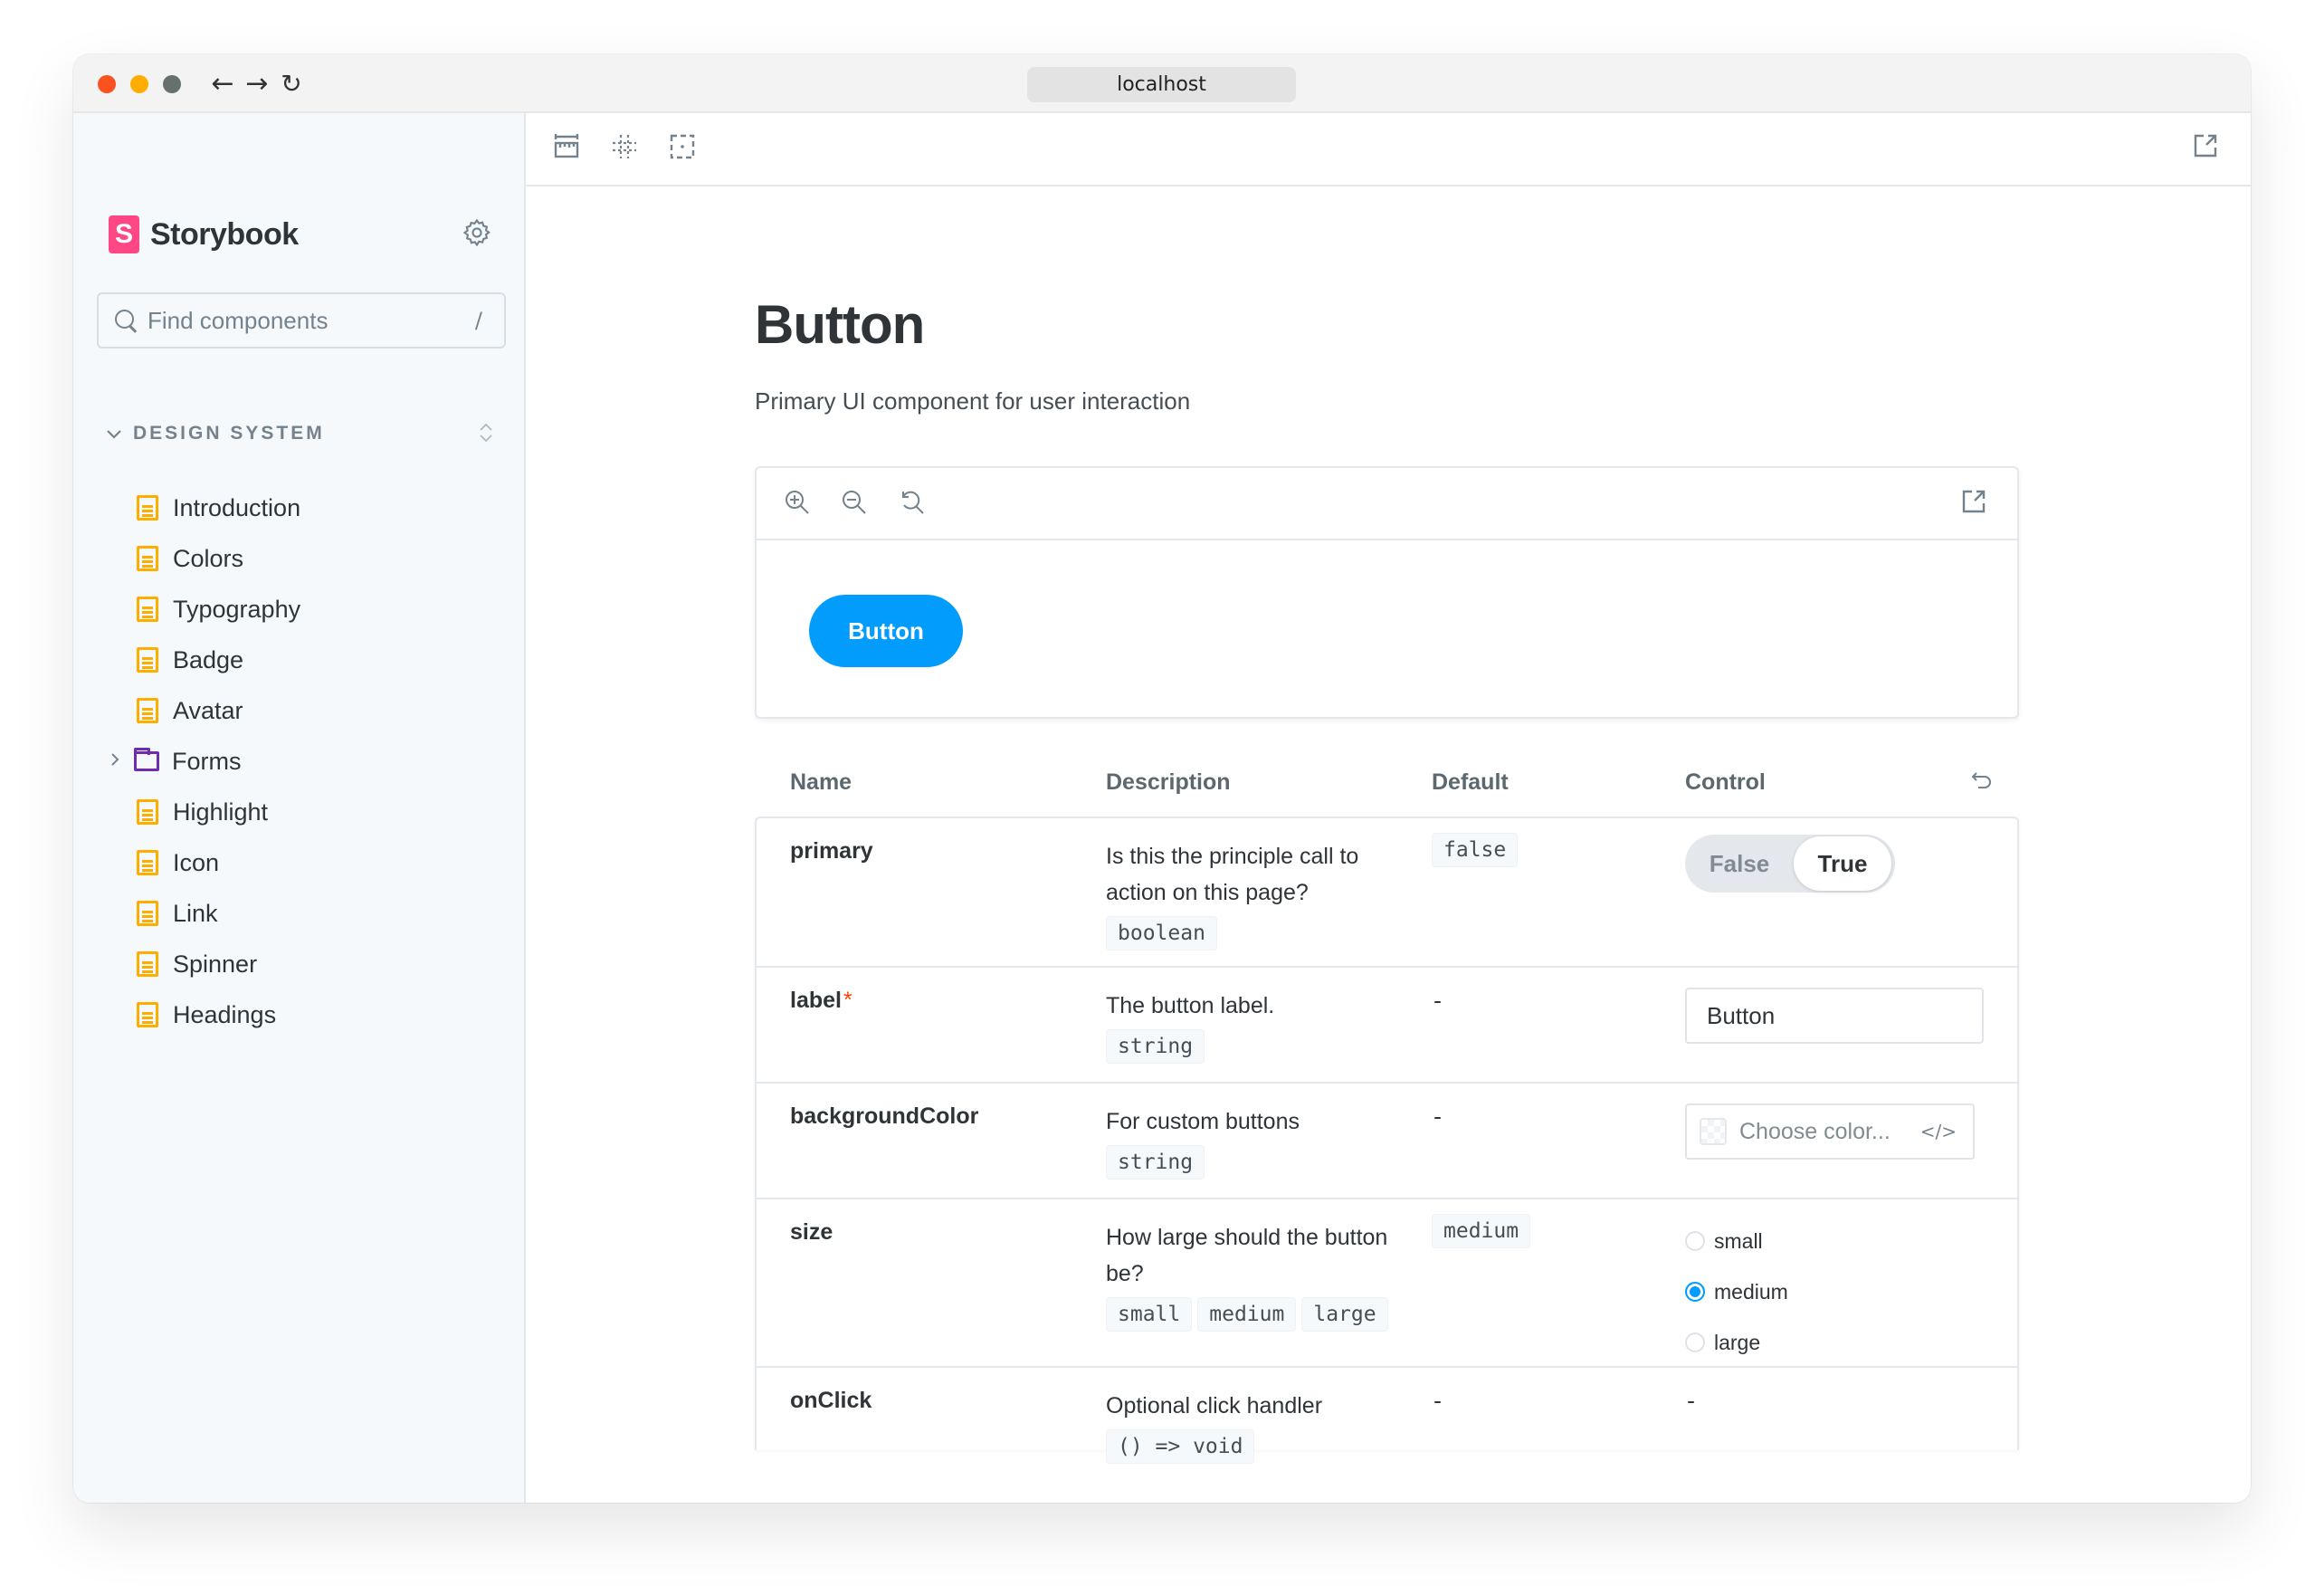 This screenshot has width=2324, height=1595. What do you see at coordinates (209, 558) in the screenshot?
I see `sidebar-item-label: Colors` at bounding box center [209, 558].